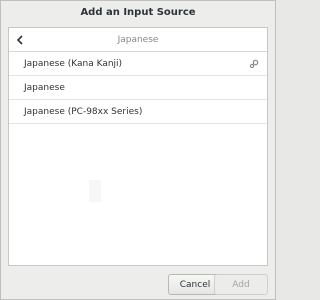  I want to click on list-item-japanese-pc98xx: Japanese (PC-98xx Series), so click(138, 112).